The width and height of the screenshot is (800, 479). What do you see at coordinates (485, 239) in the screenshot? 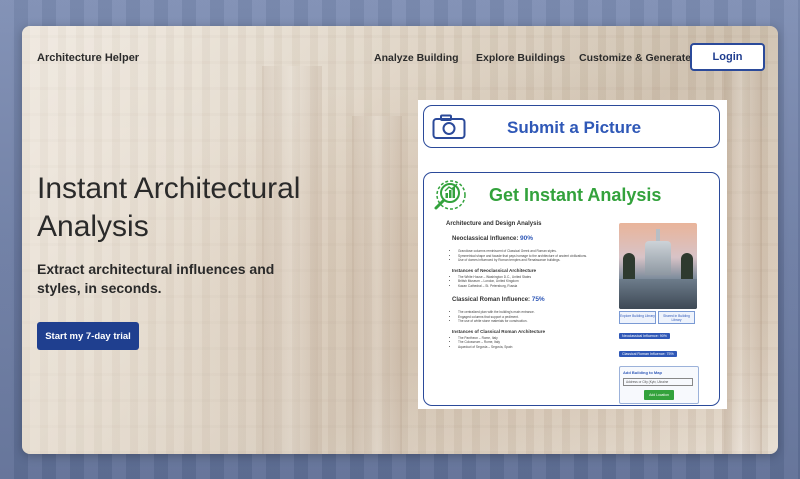
I see `influence-label: Neoclassical Influence:` at bounding box center [485, 239].